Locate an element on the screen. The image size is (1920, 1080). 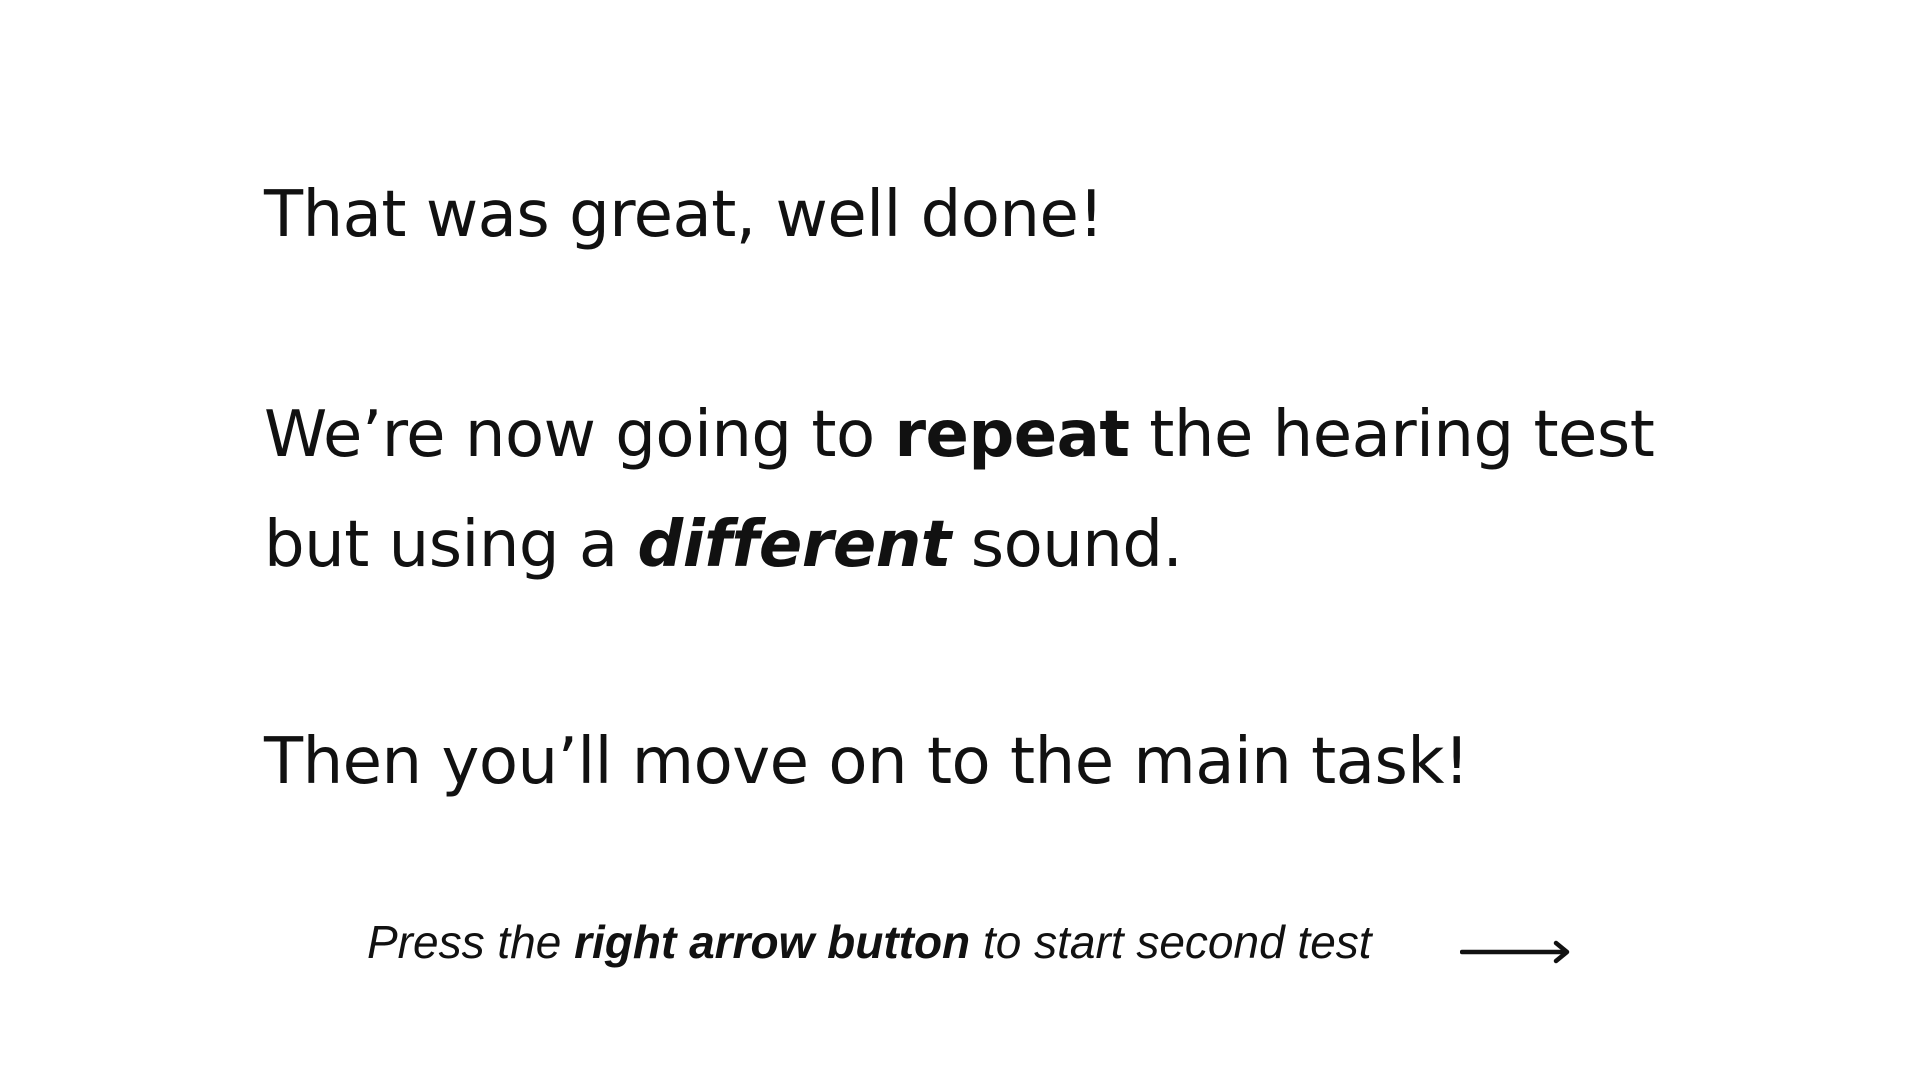
instruction-text: the hearing test is located at coordinates (1392, 435).